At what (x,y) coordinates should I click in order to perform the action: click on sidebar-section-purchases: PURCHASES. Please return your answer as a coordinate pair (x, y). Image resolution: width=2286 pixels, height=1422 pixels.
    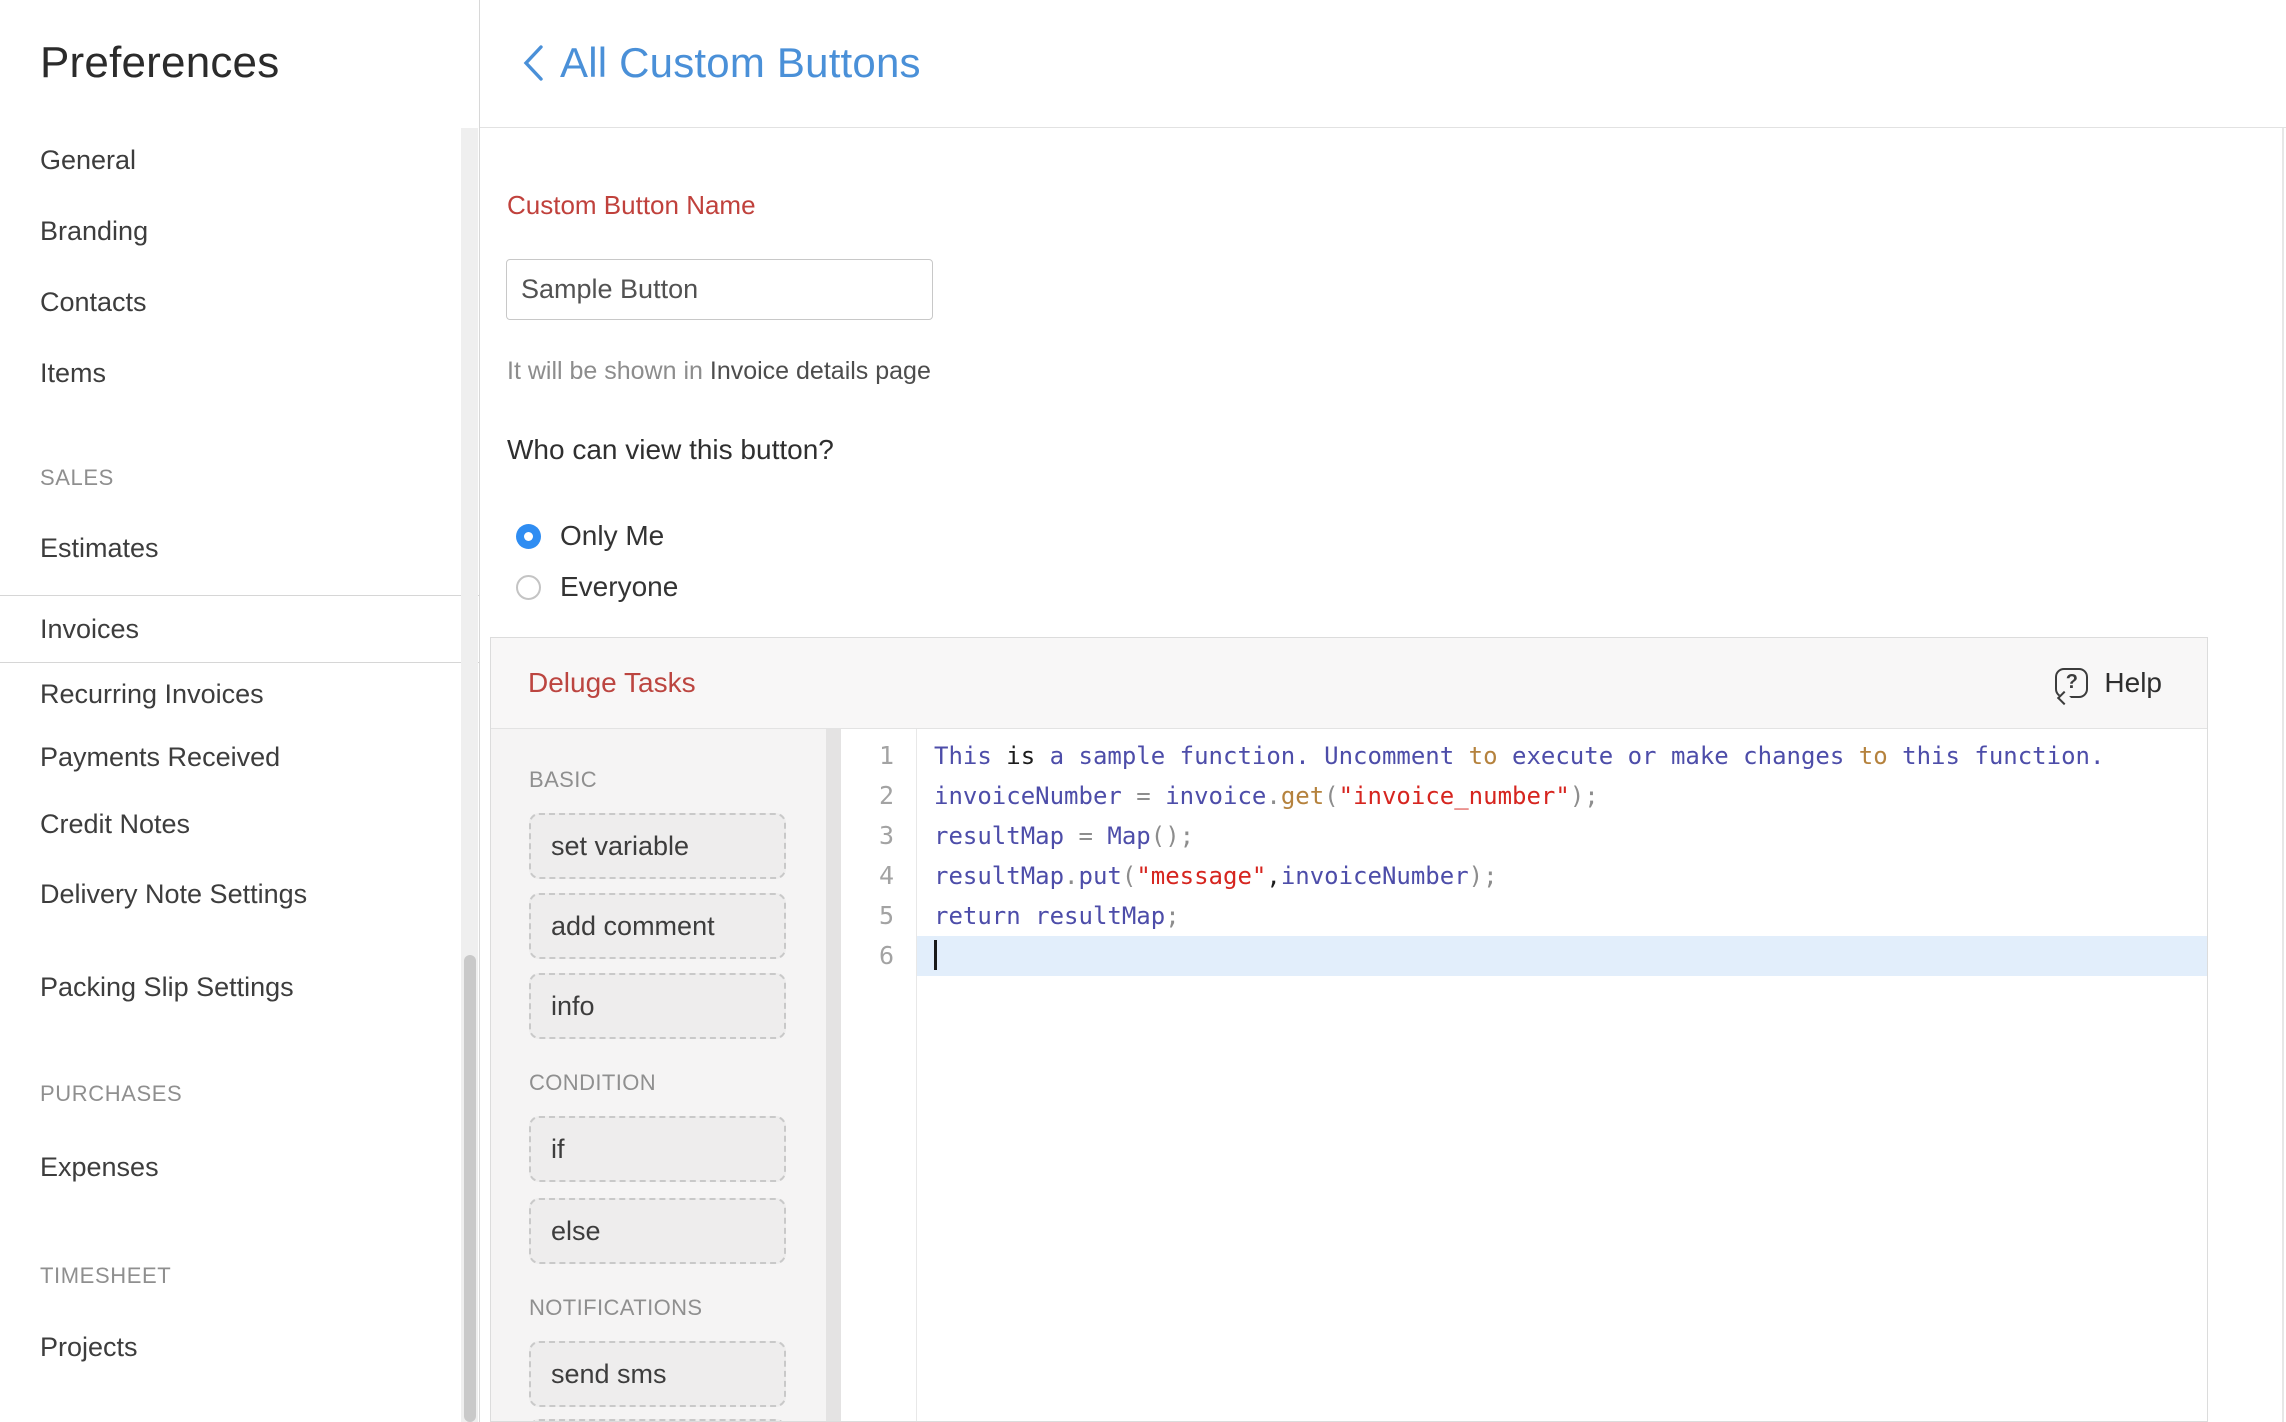
    Looking at the image, I should click on (111, 1093).